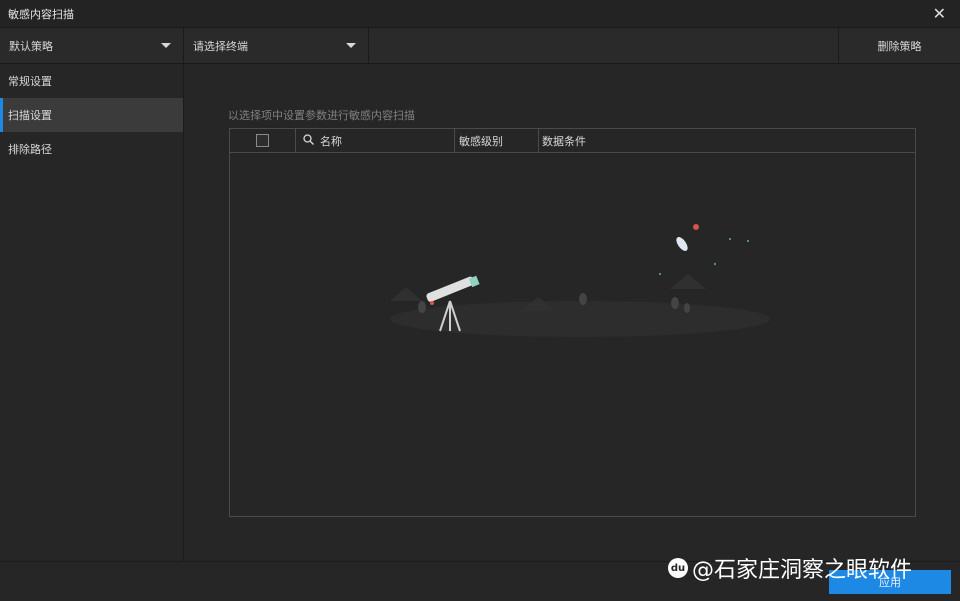 The image size is (960, 601). I want to click on sidebar-item-label: 排除路径, so click(30, 149).